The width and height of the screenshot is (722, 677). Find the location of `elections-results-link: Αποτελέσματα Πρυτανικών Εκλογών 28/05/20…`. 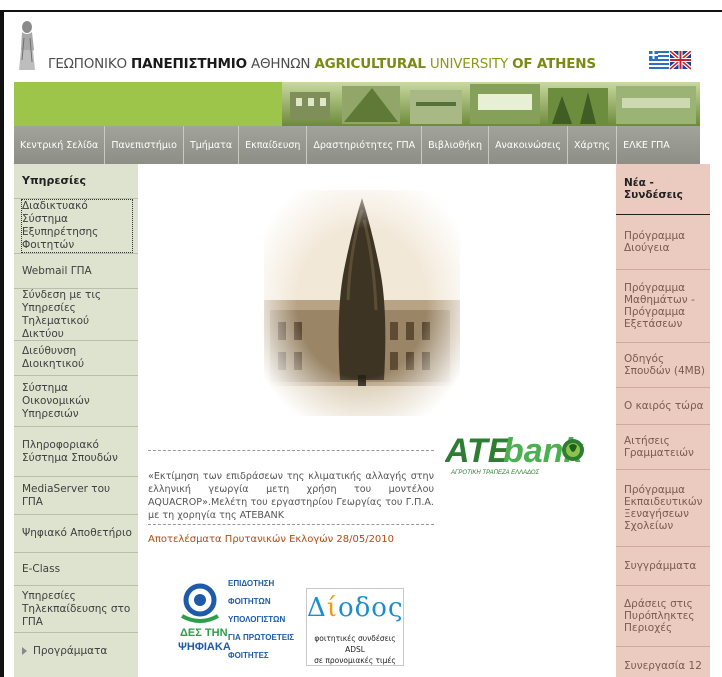

elections-results-link: Αποτελέσματα Πρυτανικών Εκλογών 28/05/20… is located at coordinates (271, 539).